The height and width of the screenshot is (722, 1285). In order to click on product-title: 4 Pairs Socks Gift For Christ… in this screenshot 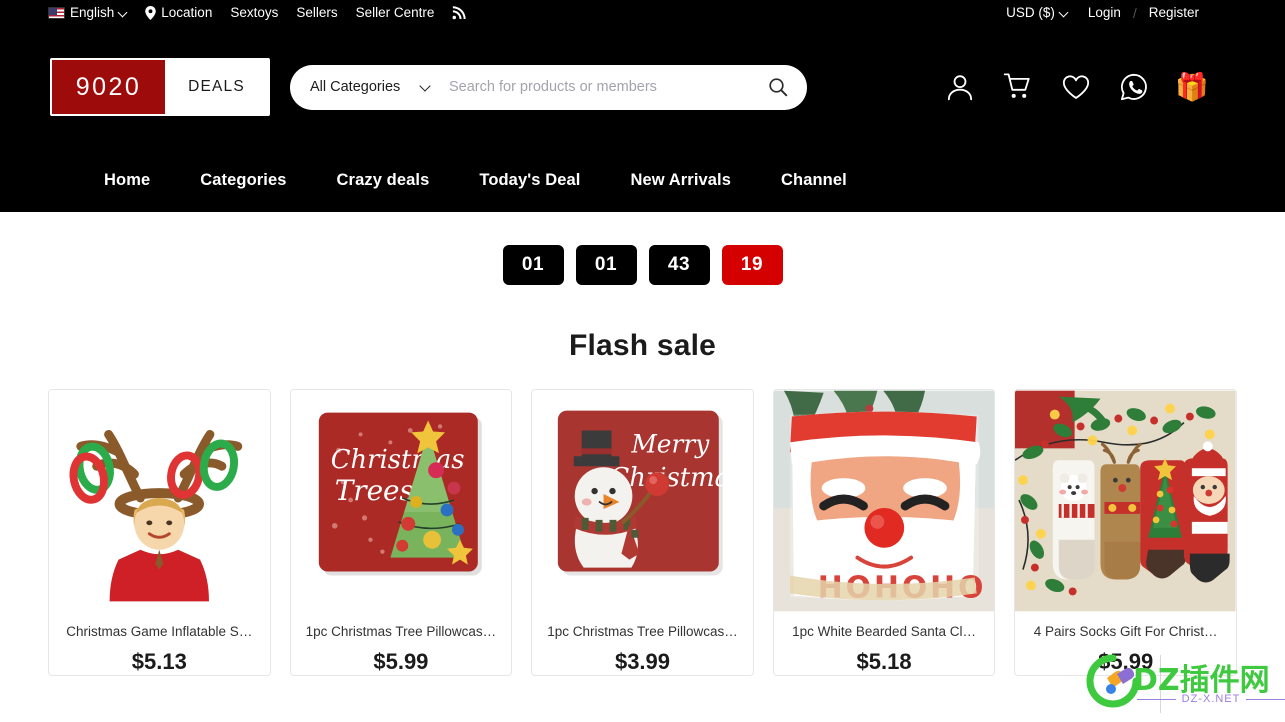, I will do `click(1125, 631)`.